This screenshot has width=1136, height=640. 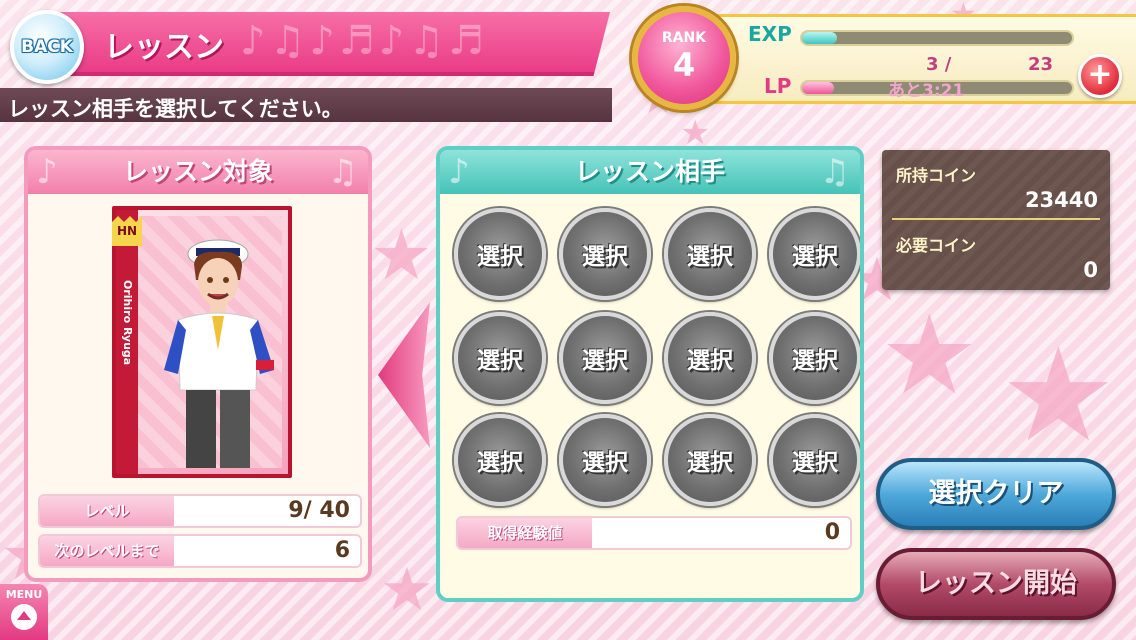 I want to click on exp-label: EXP, so click(x=770, y=34).